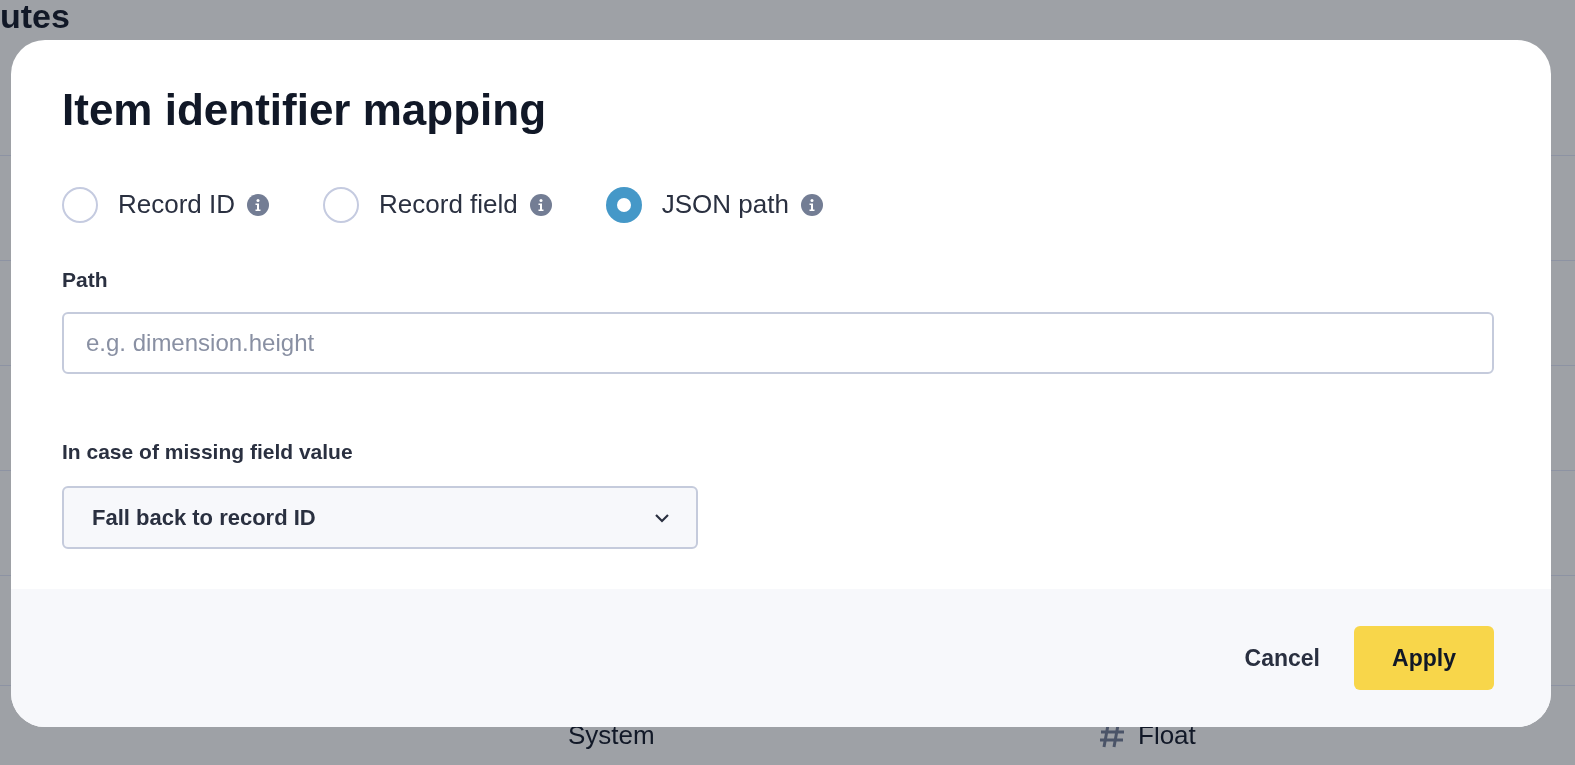  I want to click on apply-button: Apply, so click(1424, 658).